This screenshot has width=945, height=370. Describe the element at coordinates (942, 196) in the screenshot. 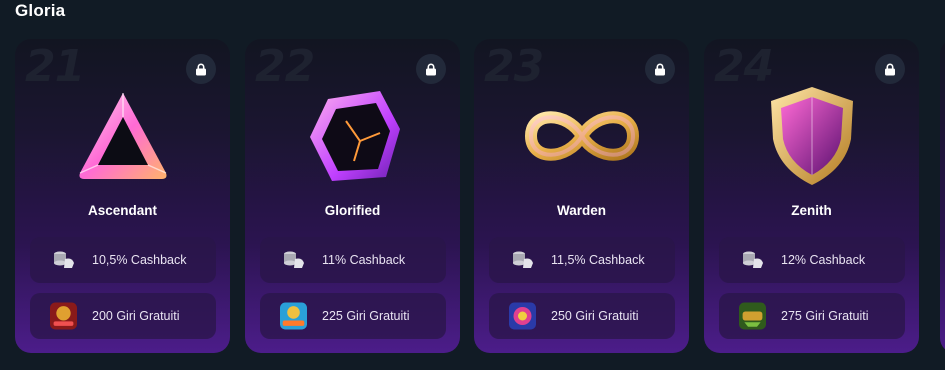

I see `next-card-peek` at that location.